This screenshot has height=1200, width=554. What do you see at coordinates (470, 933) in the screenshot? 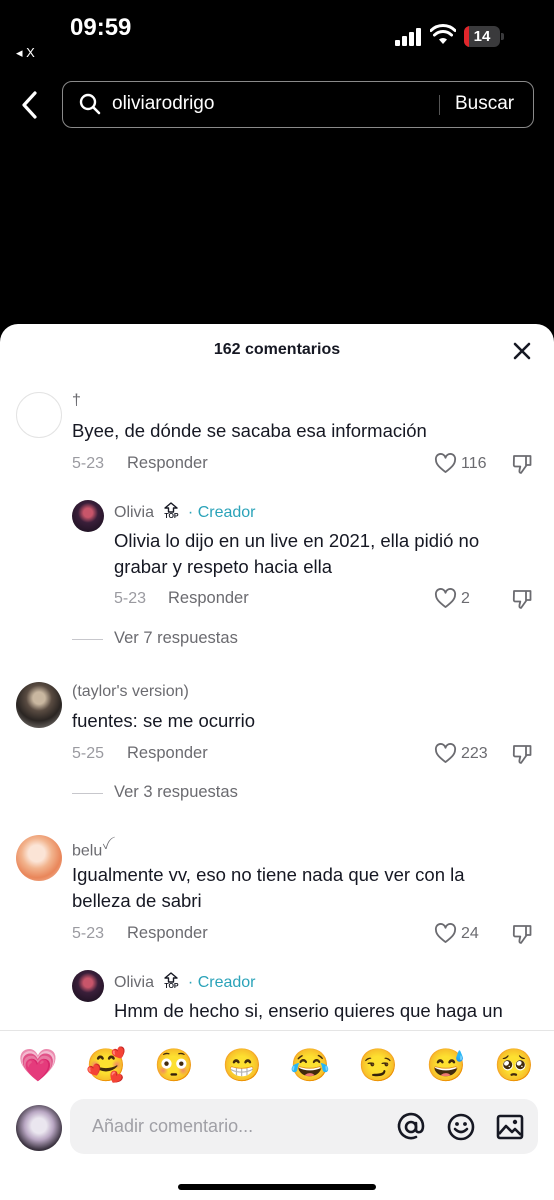
I see `like-count: 24` at bounding box center [470, 933].